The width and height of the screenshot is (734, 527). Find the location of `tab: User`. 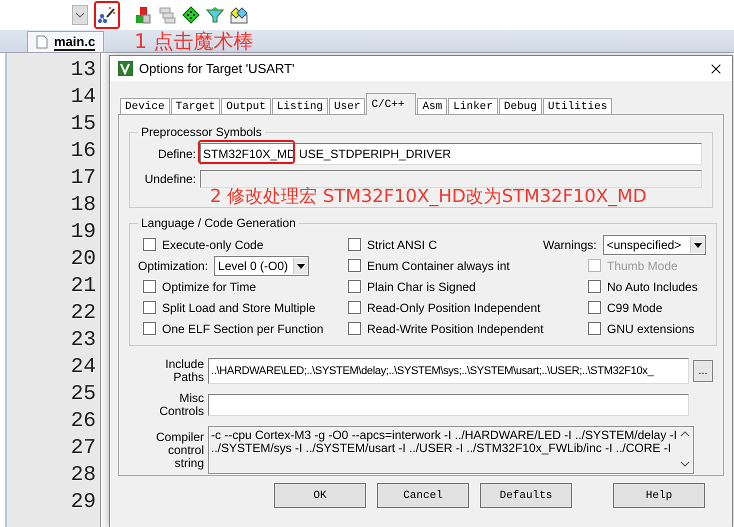

tab: User is located at coordinates (347, 106).